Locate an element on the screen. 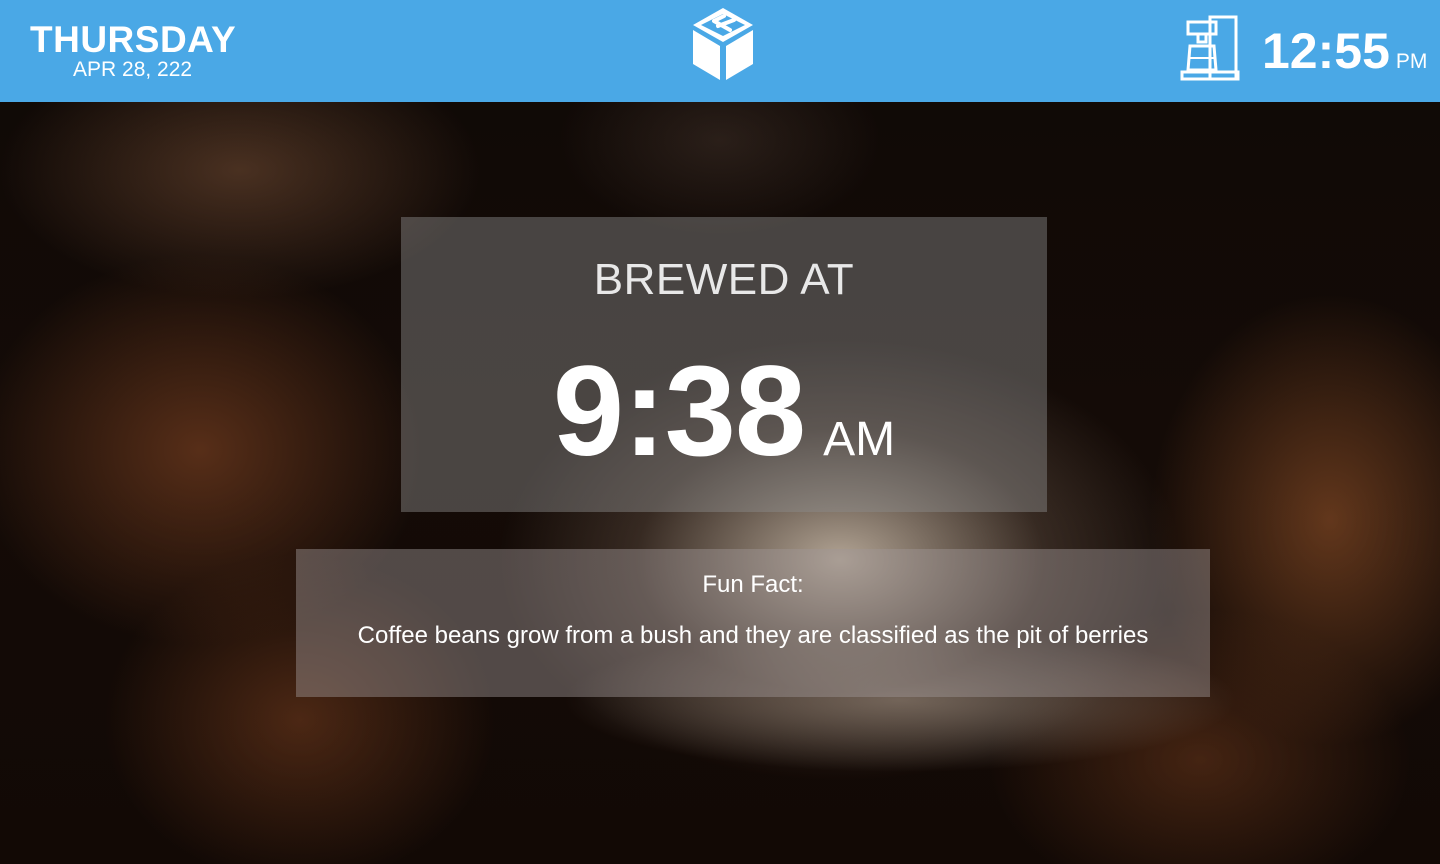 The height and width of the screenshot is (864, 1440). weekday-label: THURSDAY is located at coordinates (133, 39).